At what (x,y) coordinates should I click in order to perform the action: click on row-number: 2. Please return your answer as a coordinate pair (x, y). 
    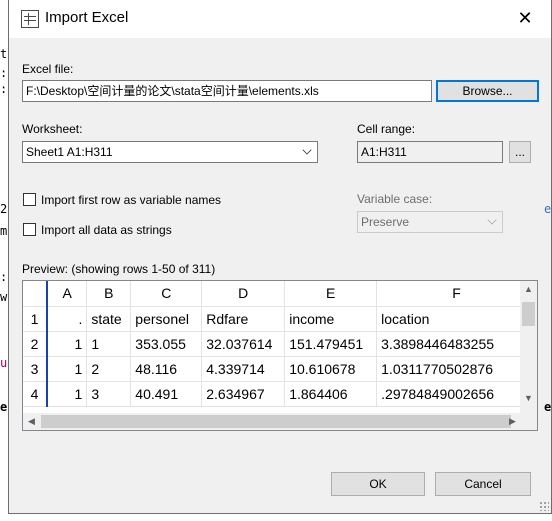
    Looking at the image, I should click on (35, 344).